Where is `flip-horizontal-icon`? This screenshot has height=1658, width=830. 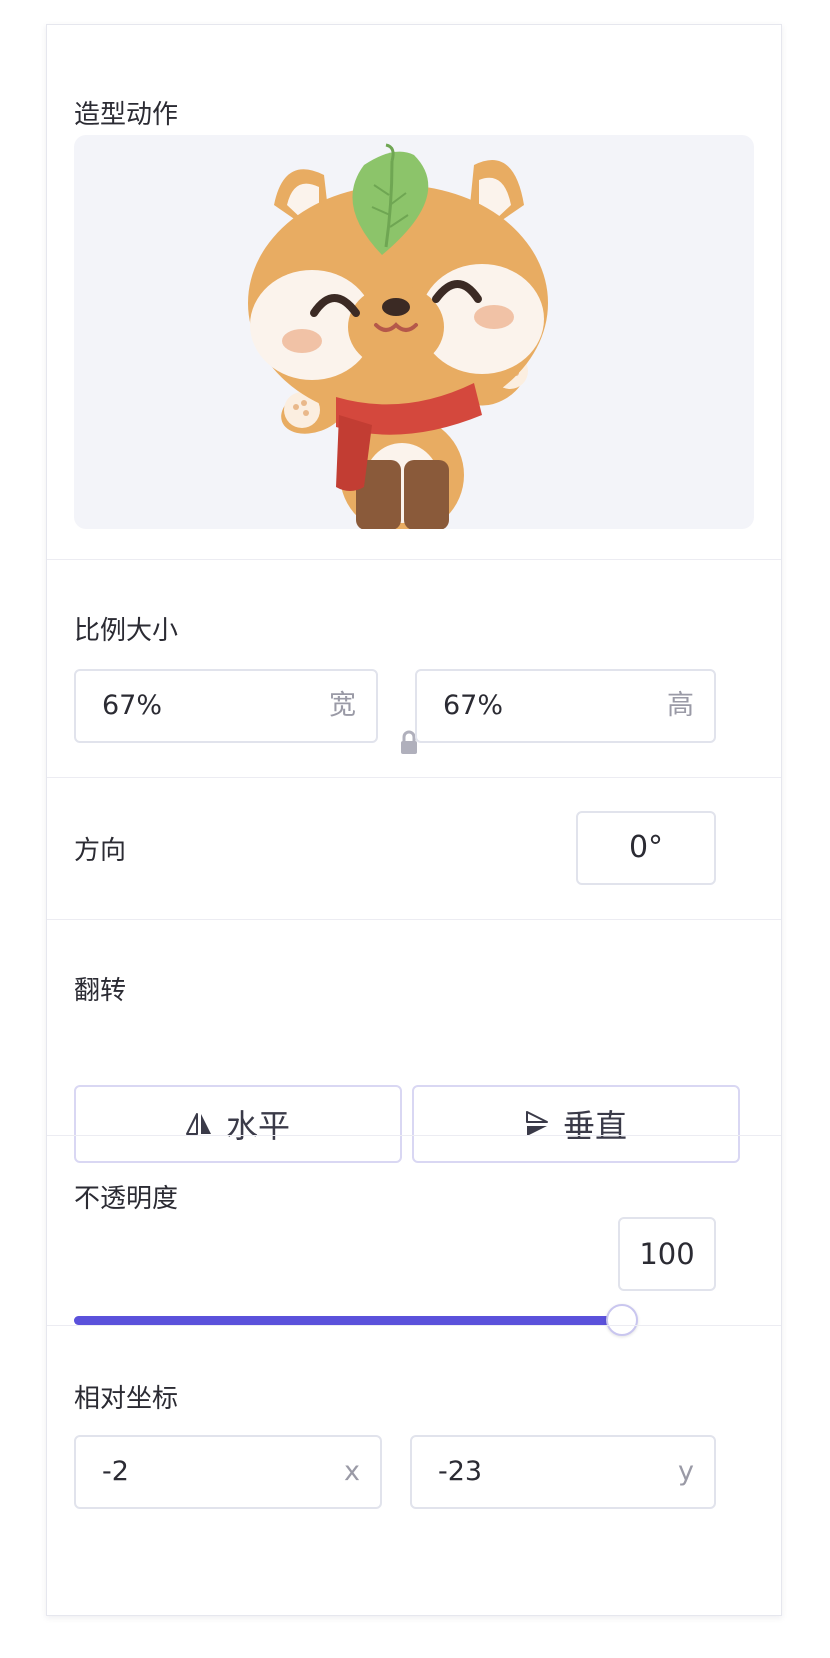 flip-horizontal-icon is located at coordinates (198, 1124).